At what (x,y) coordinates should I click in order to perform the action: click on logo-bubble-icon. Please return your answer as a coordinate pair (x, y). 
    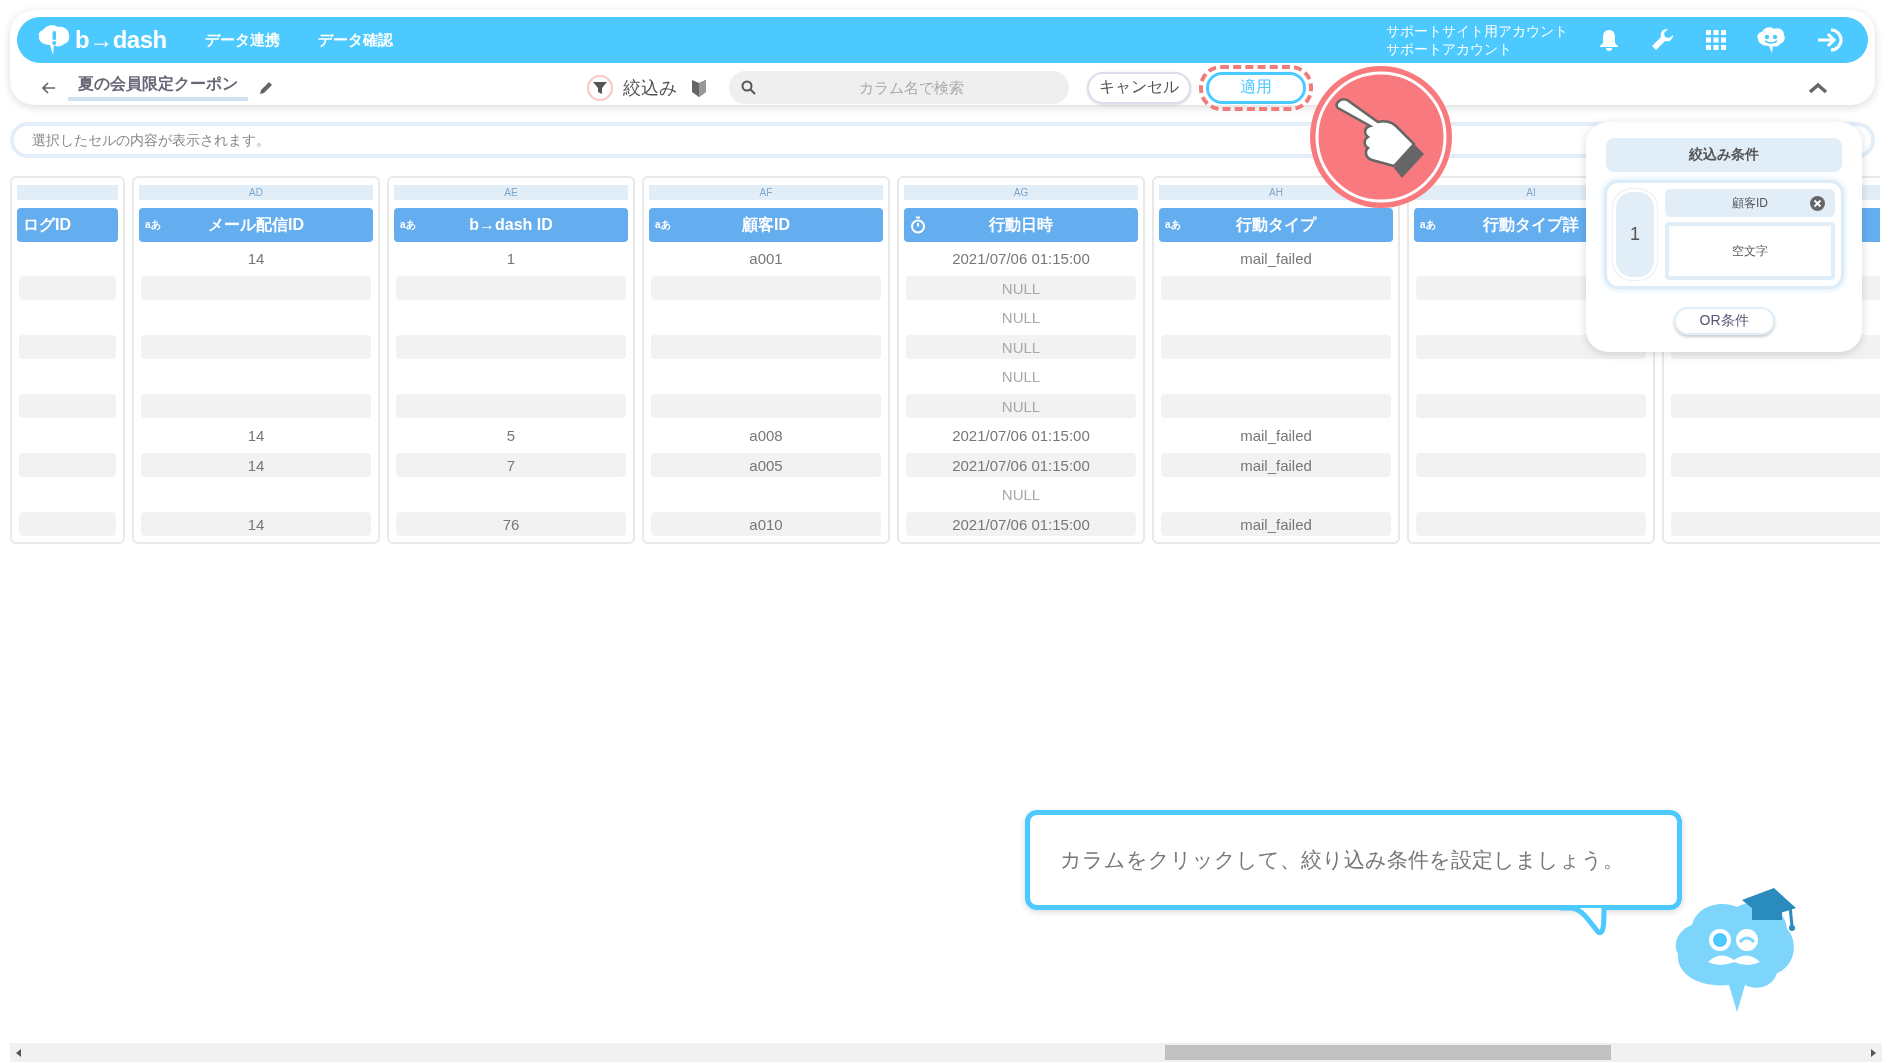
    Looking at the image, I should click on (54, 40).